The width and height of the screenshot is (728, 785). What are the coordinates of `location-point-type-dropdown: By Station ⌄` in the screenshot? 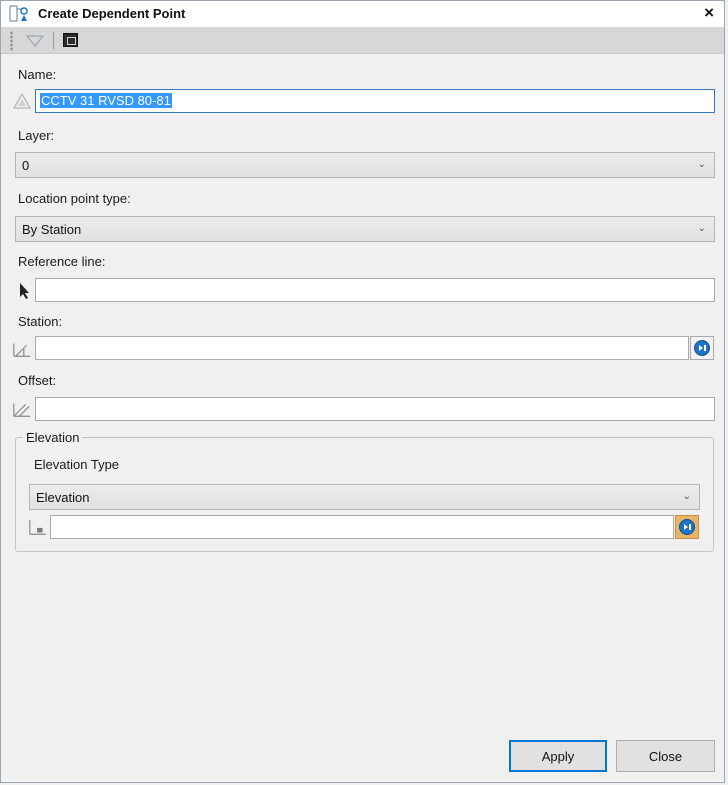 It's located at (365, 229).